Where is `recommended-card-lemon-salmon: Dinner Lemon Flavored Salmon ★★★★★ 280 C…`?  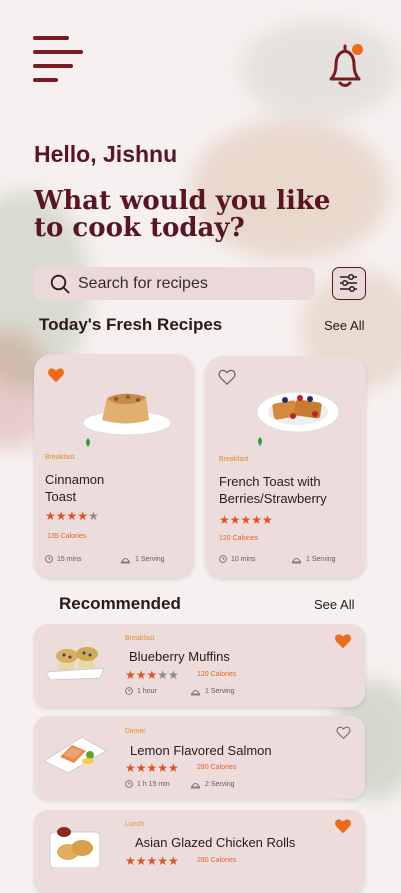 recommended-card-lemon-salmon: Dinner Lemon Flavored Salmon ★★★★★ 280 C… is located at coordinates (199, 757).